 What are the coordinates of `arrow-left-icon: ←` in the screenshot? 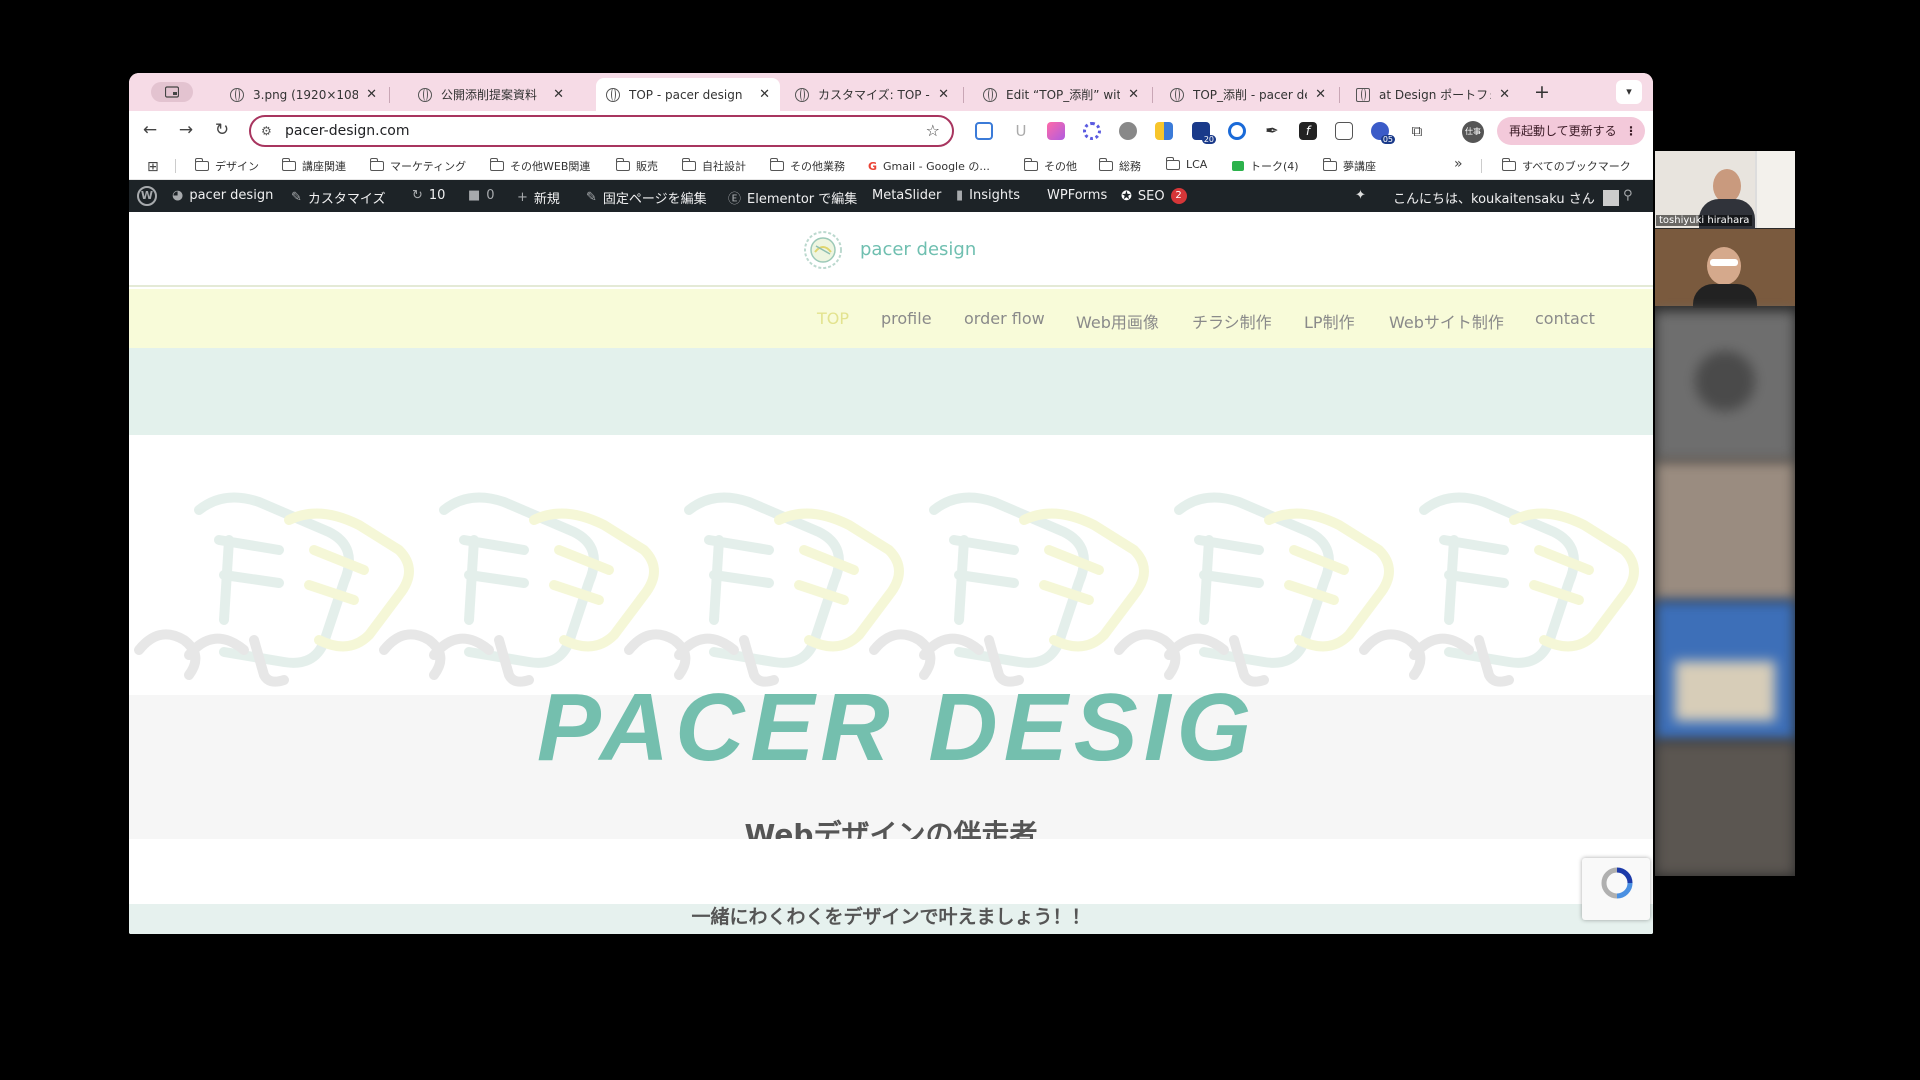 It's located at (150, 130).